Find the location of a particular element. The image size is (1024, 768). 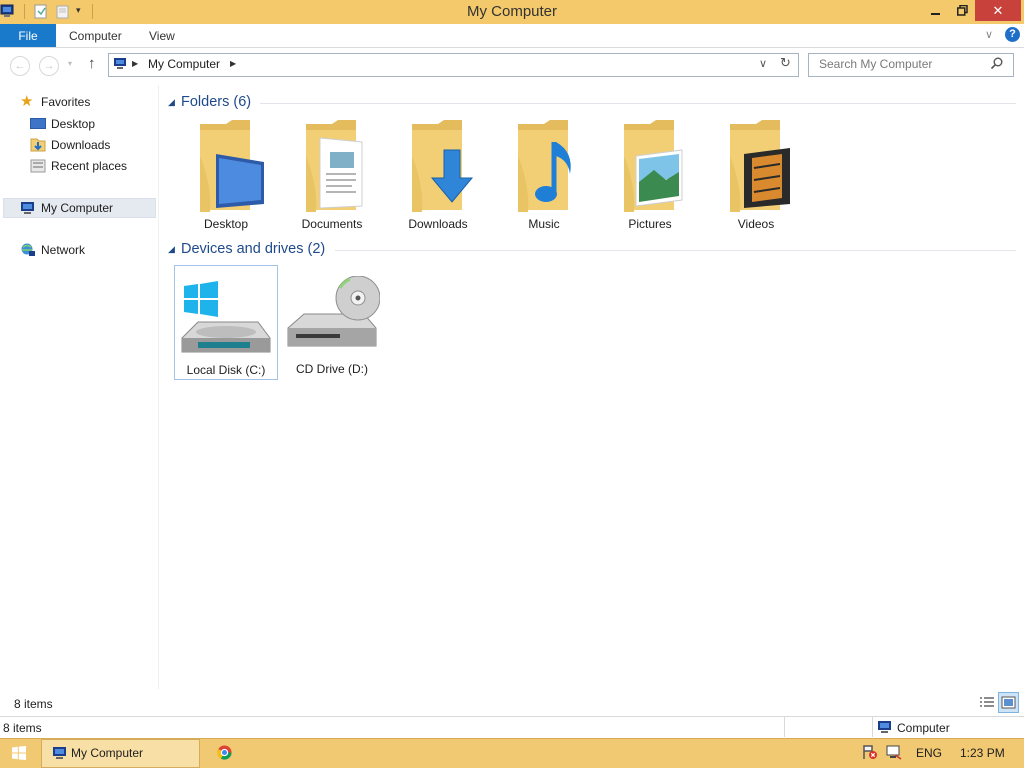

bottom-item-count: 8 items is located at coordinates (22, 728).